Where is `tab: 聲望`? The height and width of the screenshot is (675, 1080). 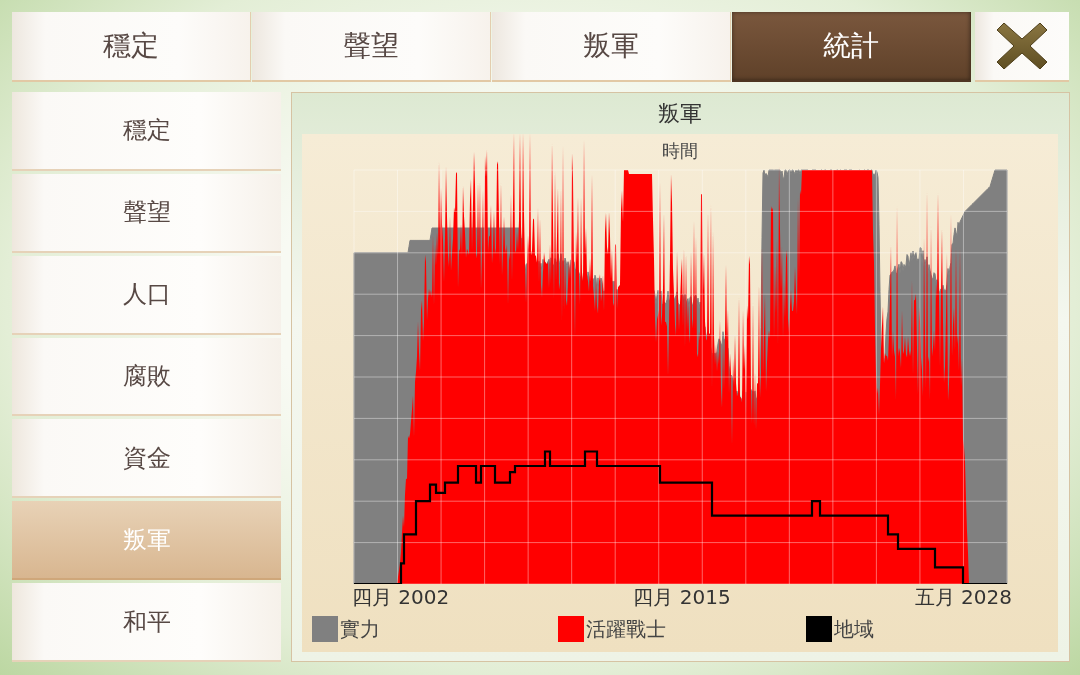
tab: 聲望 is located at coordinates (371, 47).